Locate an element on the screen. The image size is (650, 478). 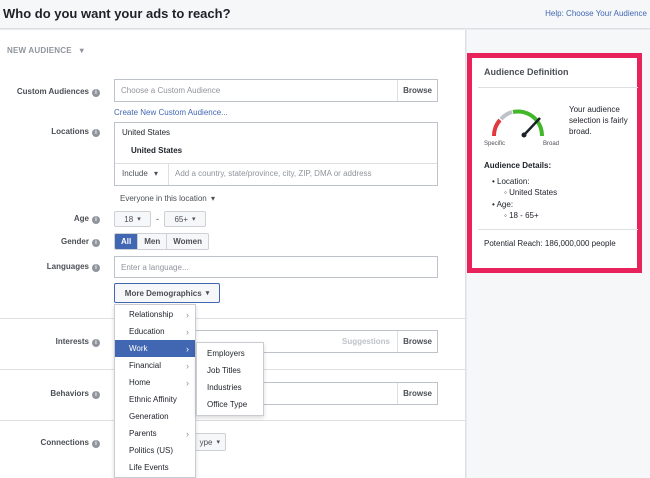
audience-gauge-icon is located at coordinates (518, 123).